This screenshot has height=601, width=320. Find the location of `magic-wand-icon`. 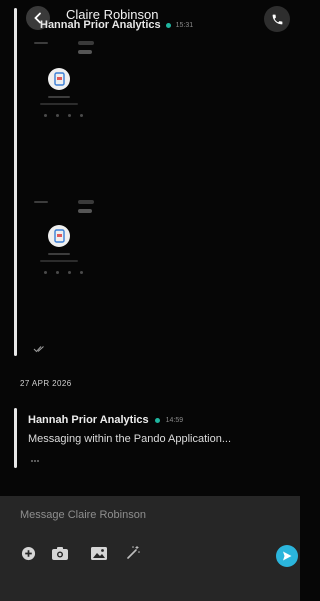

magic-wand-icon is located at coordinates (133, 552).